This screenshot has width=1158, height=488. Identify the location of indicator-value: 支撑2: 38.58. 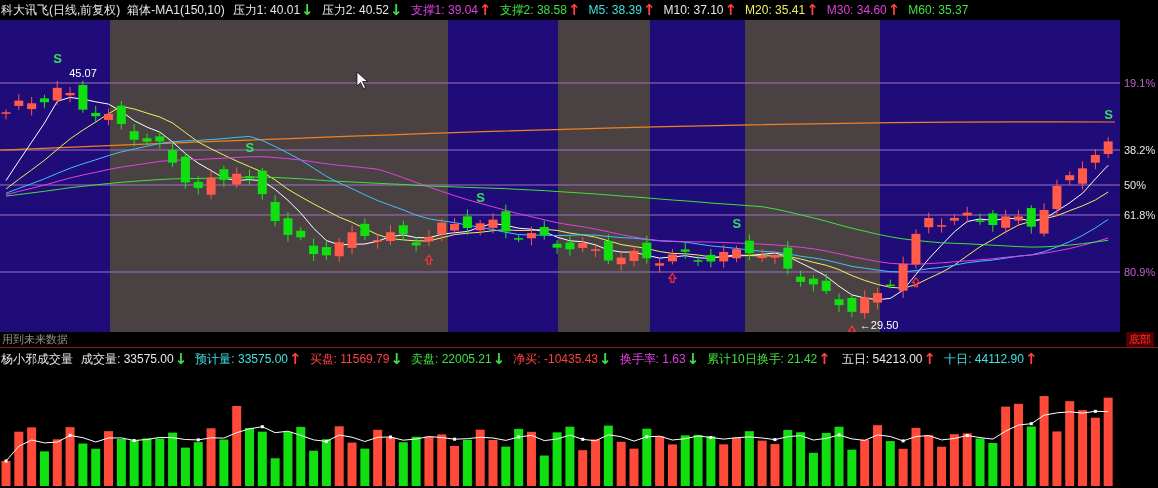
(533, 10).